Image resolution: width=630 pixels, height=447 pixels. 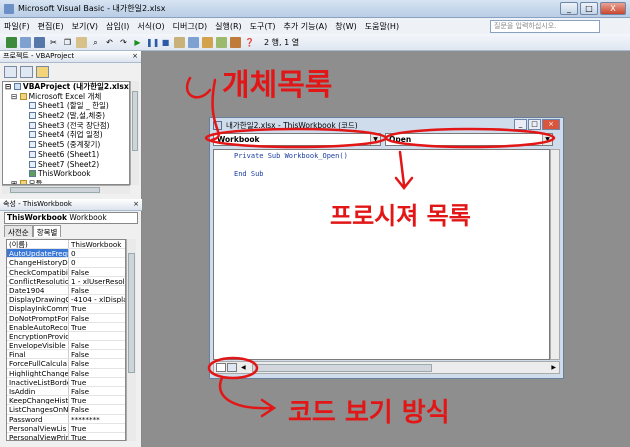 What do you see at coordinates (66, 245) in the screenshot?
I see `property-row: (이름) ThisWorkbook` at bounding box center [66, 245].